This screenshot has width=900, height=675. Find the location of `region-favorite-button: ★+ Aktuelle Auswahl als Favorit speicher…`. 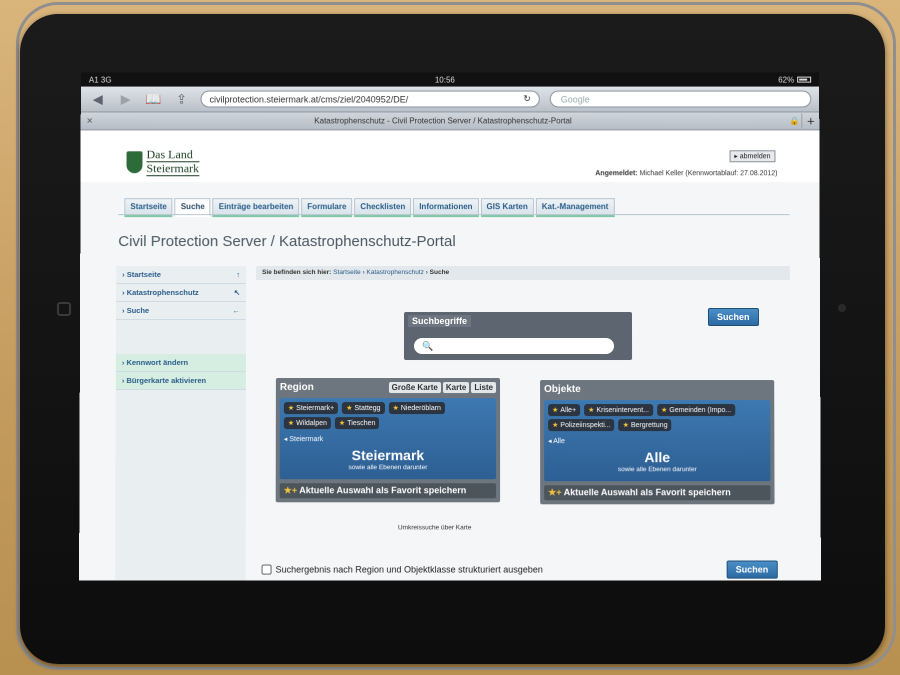

region-favorite-button: ★+ Aktuelle Auswahl als Favorit speicher… is located at coordinates (388, 491).